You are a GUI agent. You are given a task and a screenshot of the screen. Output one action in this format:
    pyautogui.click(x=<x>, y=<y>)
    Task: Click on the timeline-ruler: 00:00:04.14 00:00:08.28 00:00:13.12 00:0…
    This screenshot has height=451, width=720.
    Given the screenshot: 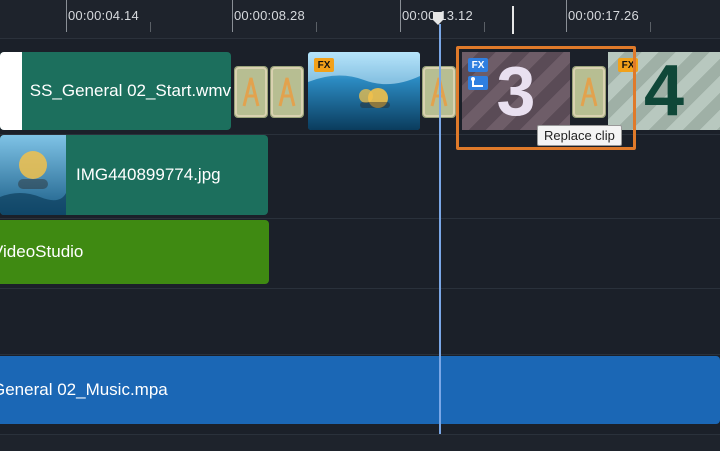 What is the action you would take?
    pyautogui.click(x=360, y=19)
    